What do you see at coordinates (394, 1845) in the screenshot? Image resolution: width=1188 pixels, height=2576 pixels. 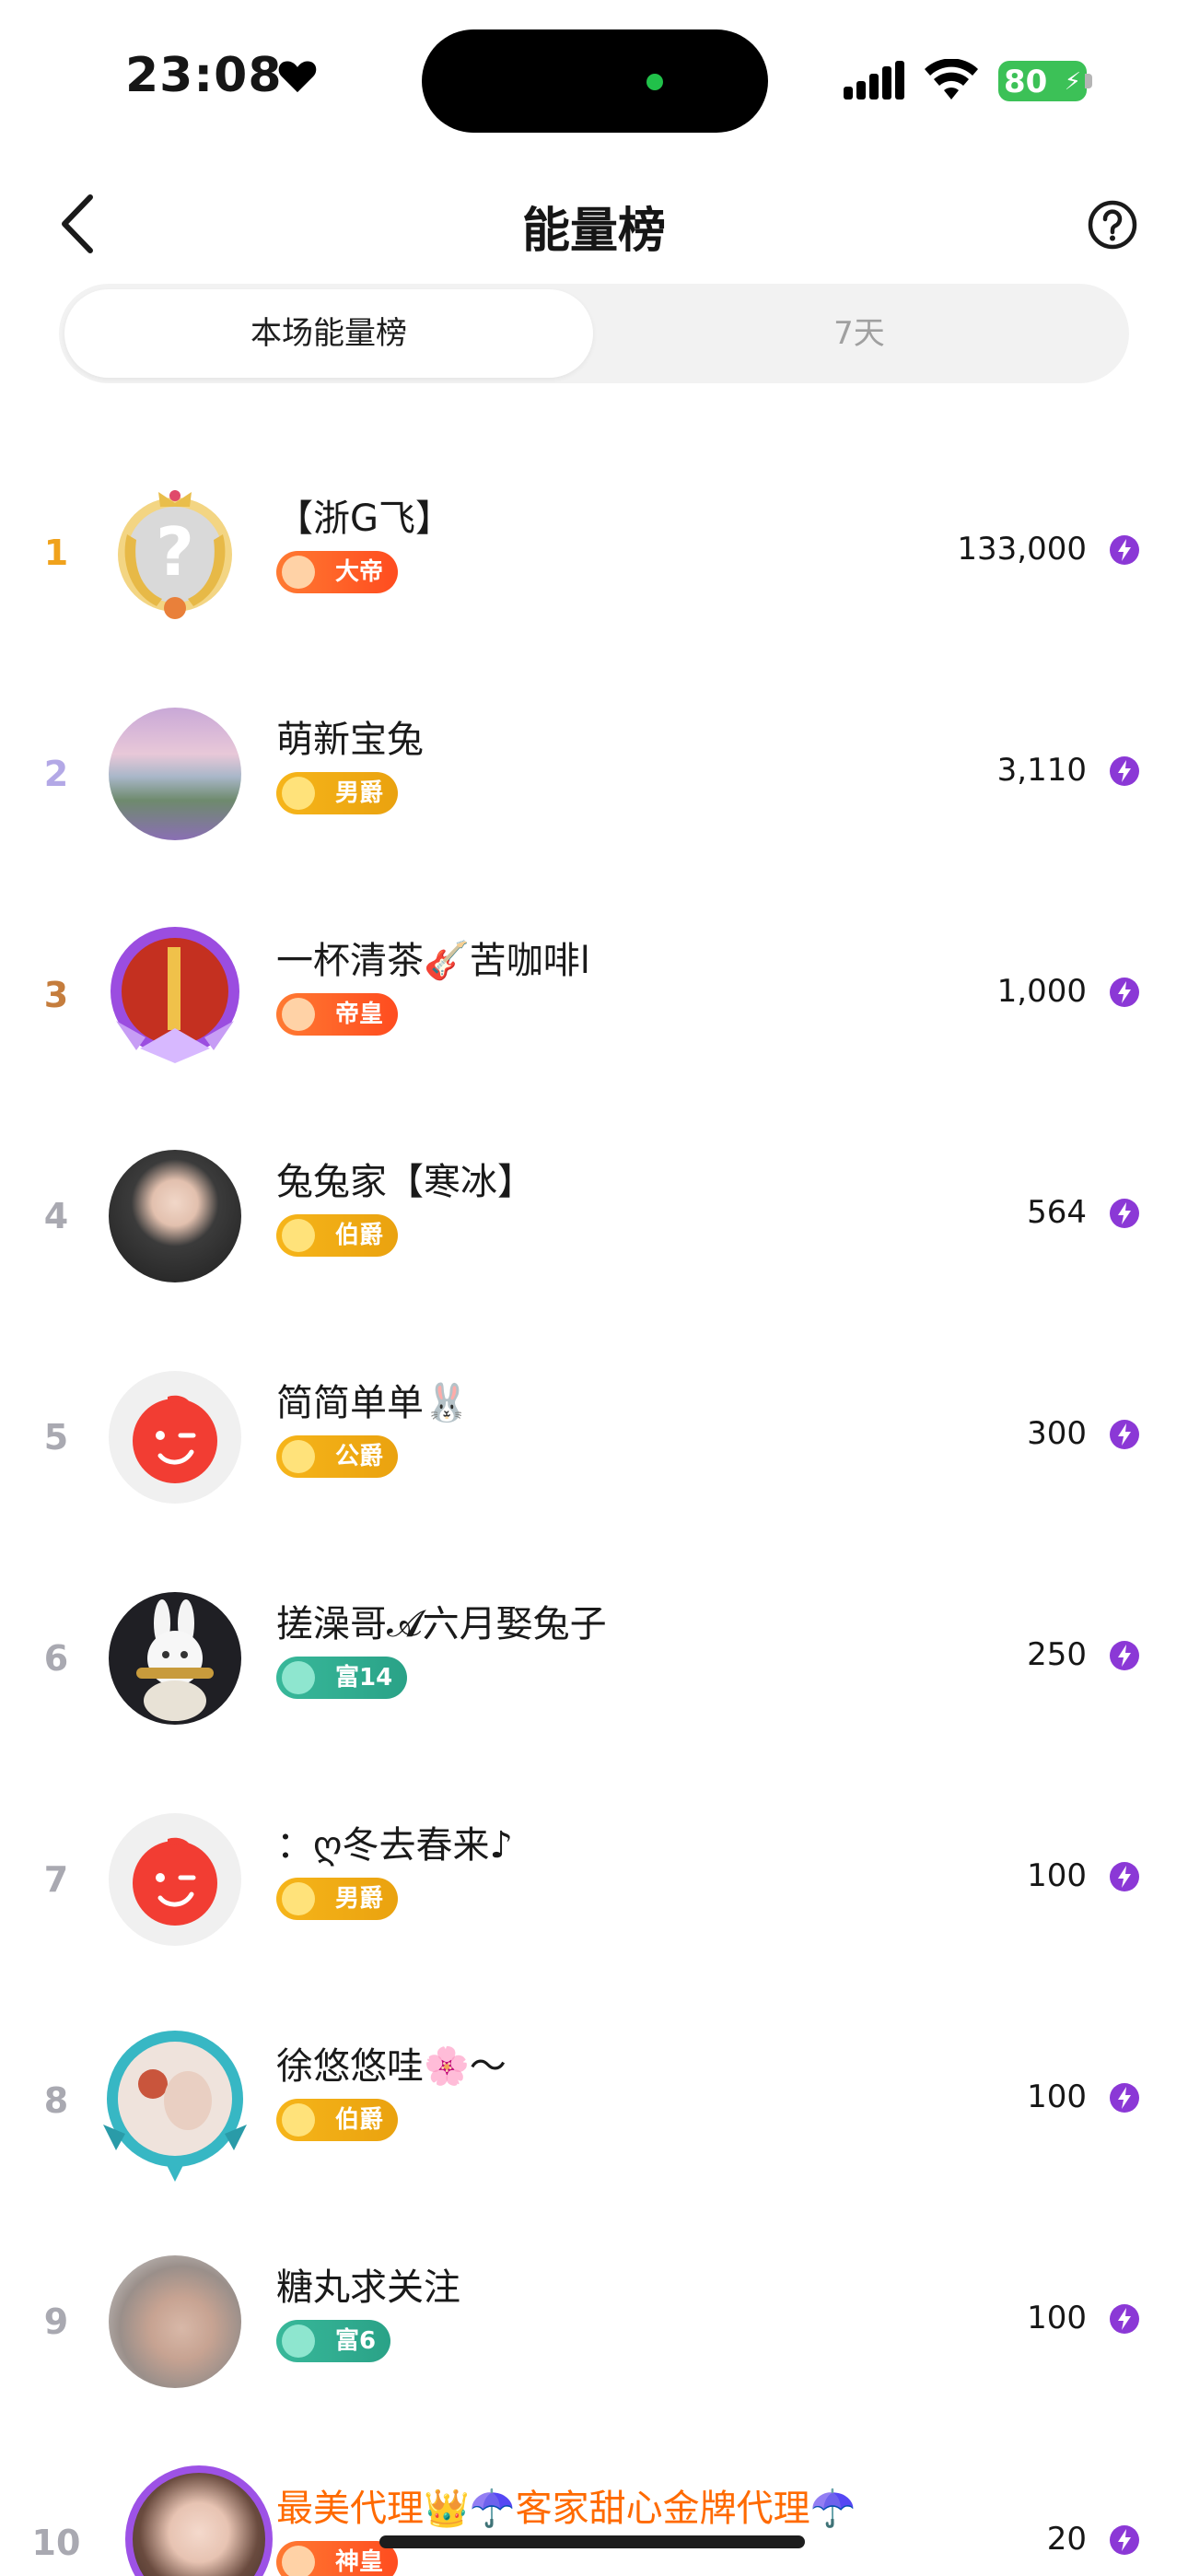 I see `user-name: ：ღ冬去春来♪` at bounding box center [394, 1845].